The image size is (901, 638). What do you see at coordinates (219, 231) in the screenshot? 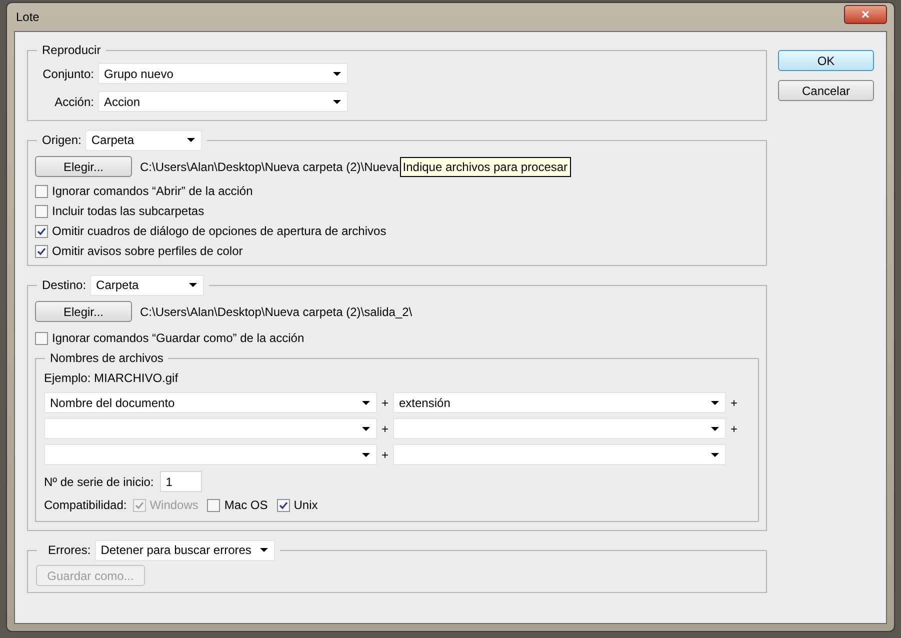
I see `checkbox-label: Omitir cuadros de diálogo de opciones de apertura de archivos` at bounding box center [219, 231].